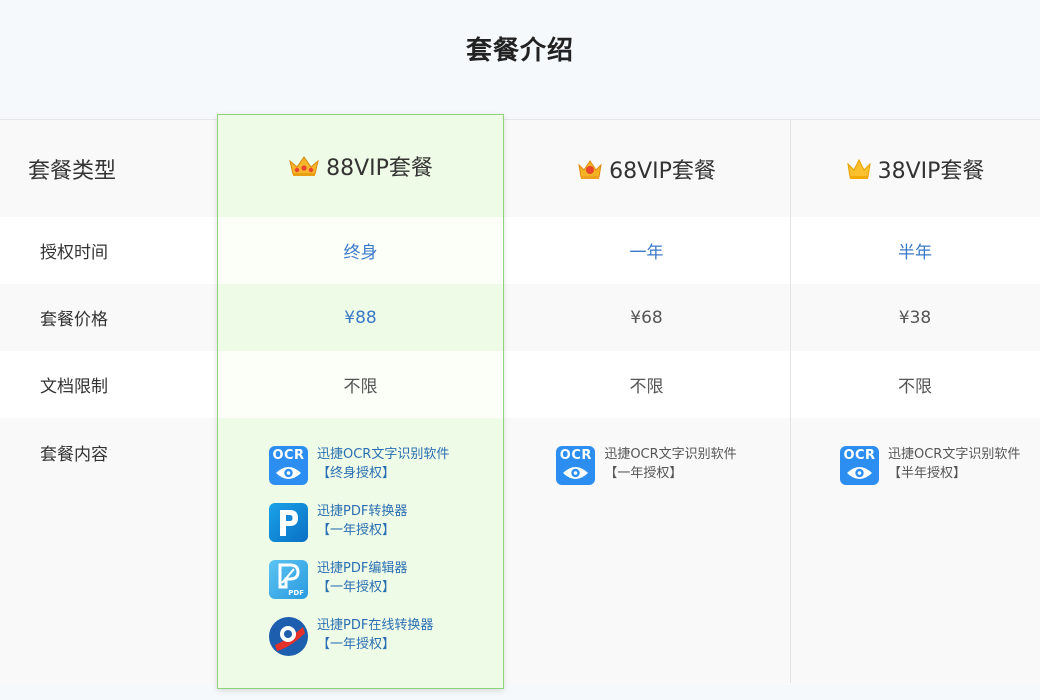  I want to click on page-title: 套餐介绍, so click(519, 51).